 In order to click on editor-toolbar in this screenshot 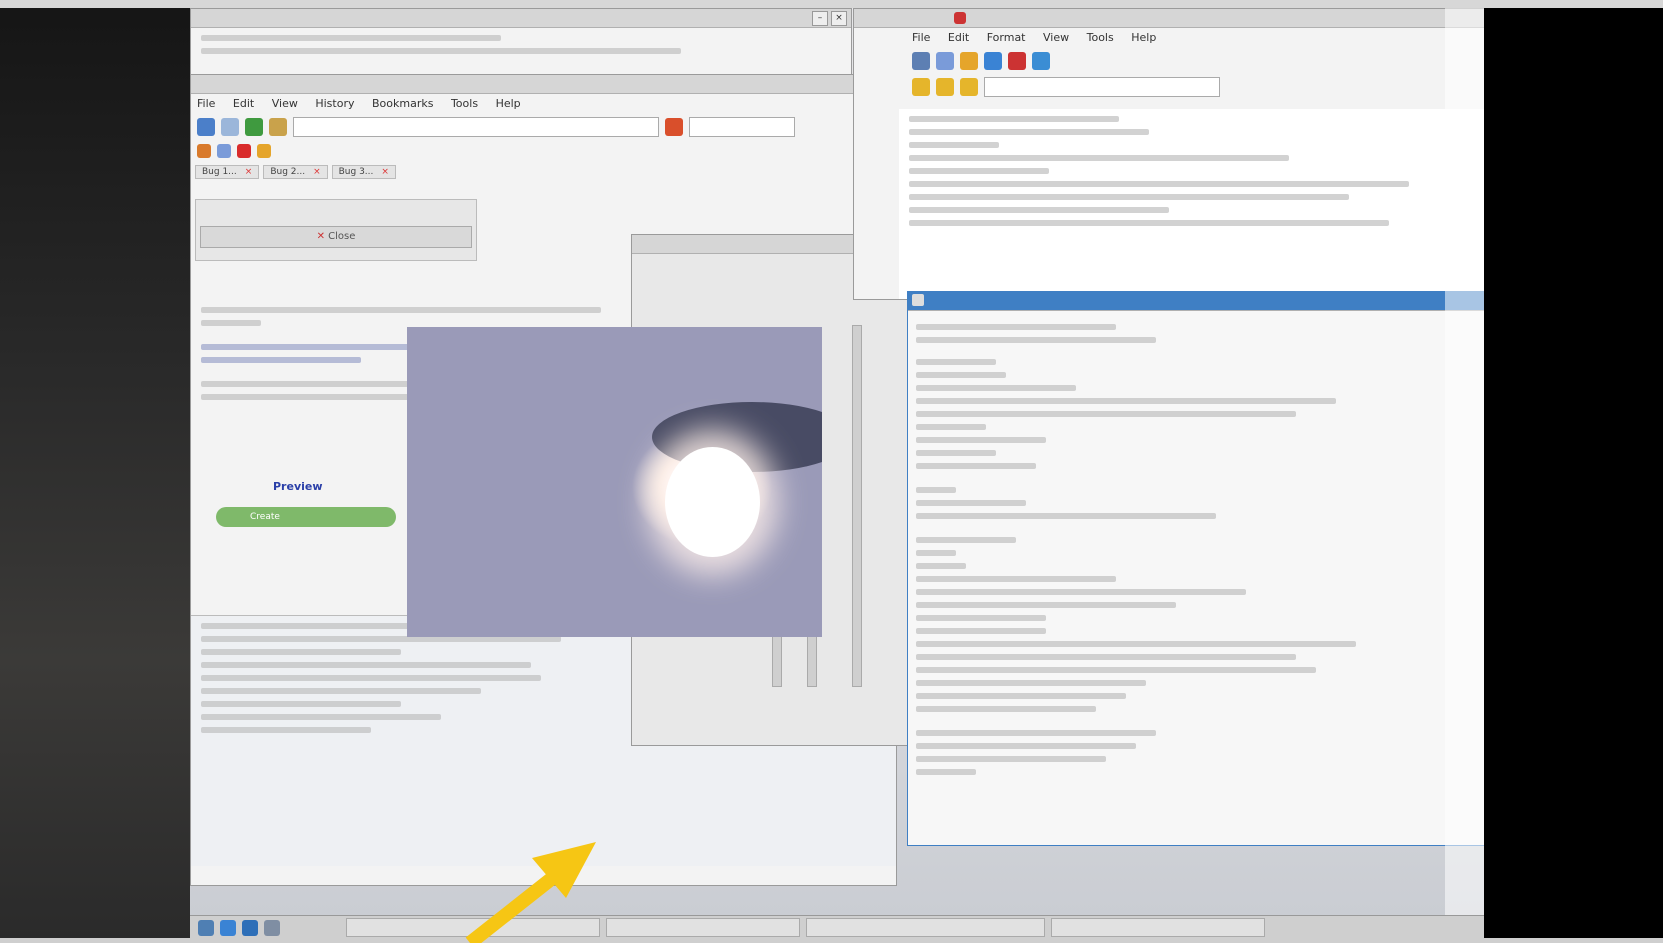, I will do `click(1169, 61)`.